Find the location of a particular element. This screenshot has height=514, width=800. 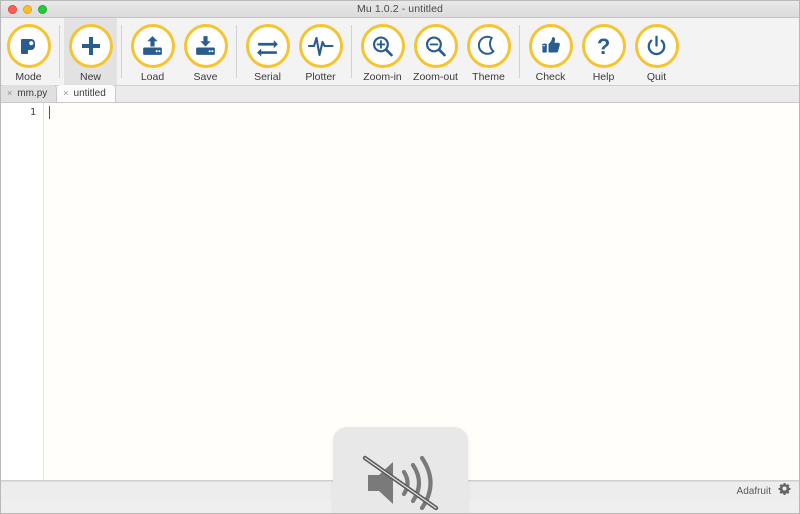

power-icon is located at coordinates (656, 45).